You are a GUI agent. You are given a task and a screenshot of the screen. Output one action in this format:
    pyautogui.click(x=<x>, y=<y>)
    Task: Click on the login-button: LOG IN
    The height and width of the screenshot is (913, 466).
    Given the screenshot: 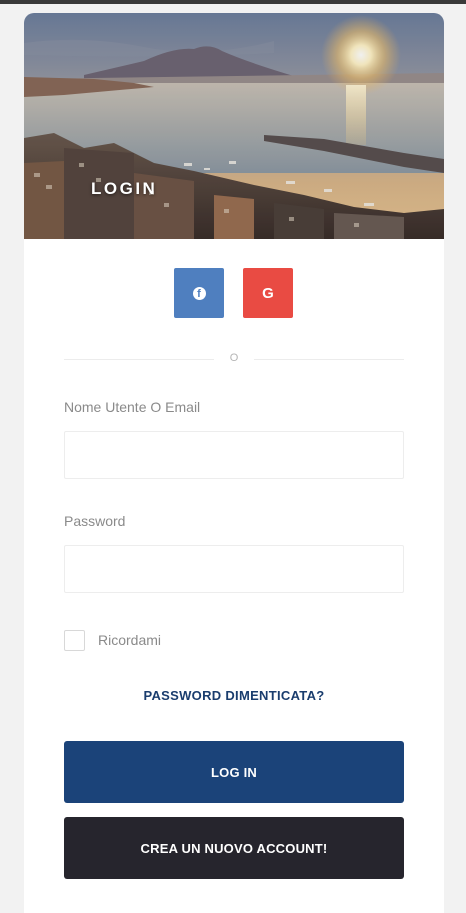 What is the action you would take?
    pyautogui.click(x=234, y=772)
    